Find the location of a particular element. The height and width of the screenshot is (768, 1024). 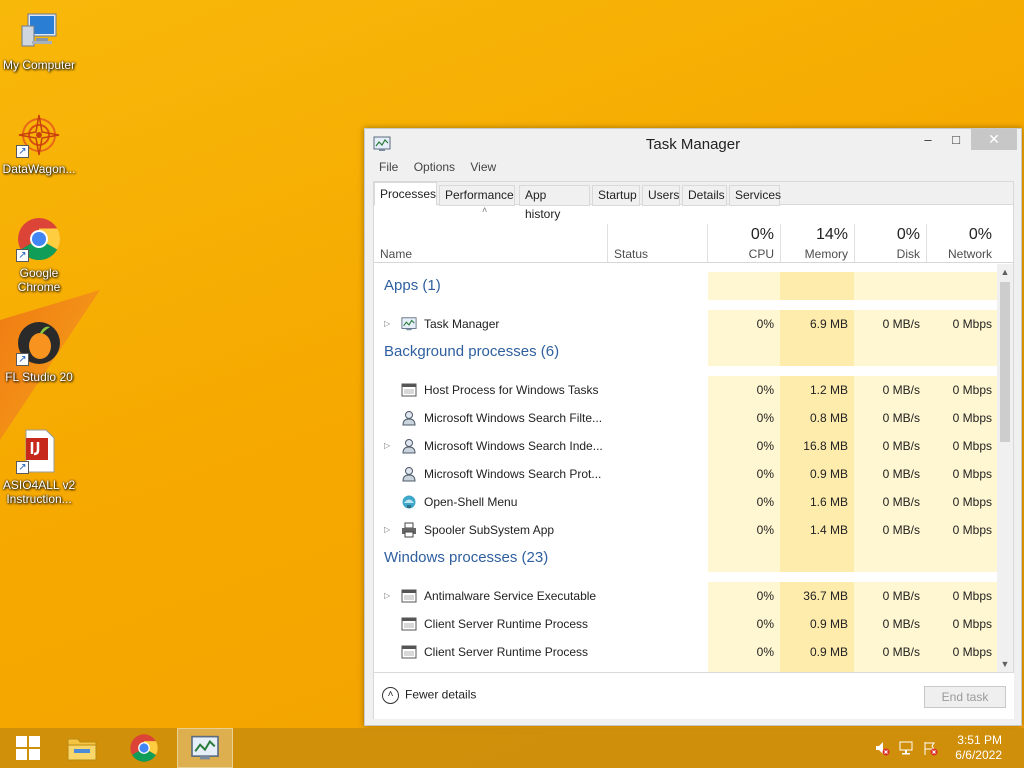

desktop-icon-fl-studio: ↗ FL Studio 20 is located at coordinates (39, 352).